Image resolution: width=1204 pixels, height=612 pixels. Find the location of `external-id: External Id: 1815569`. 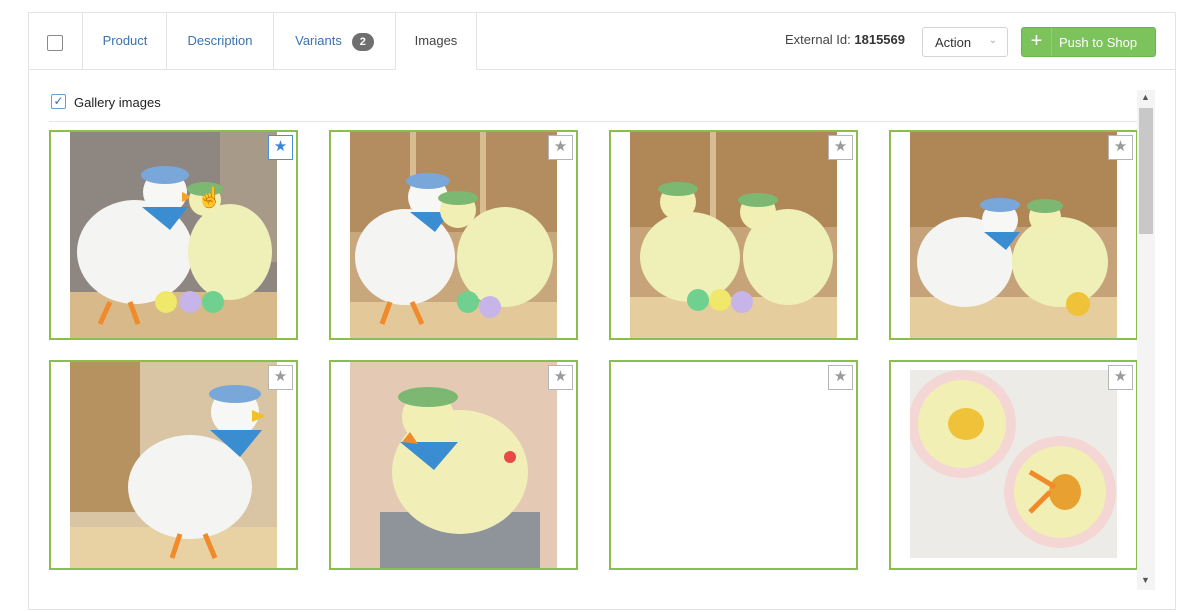

external-id: External Id: 1815569 is located at coordinates (845, 39).